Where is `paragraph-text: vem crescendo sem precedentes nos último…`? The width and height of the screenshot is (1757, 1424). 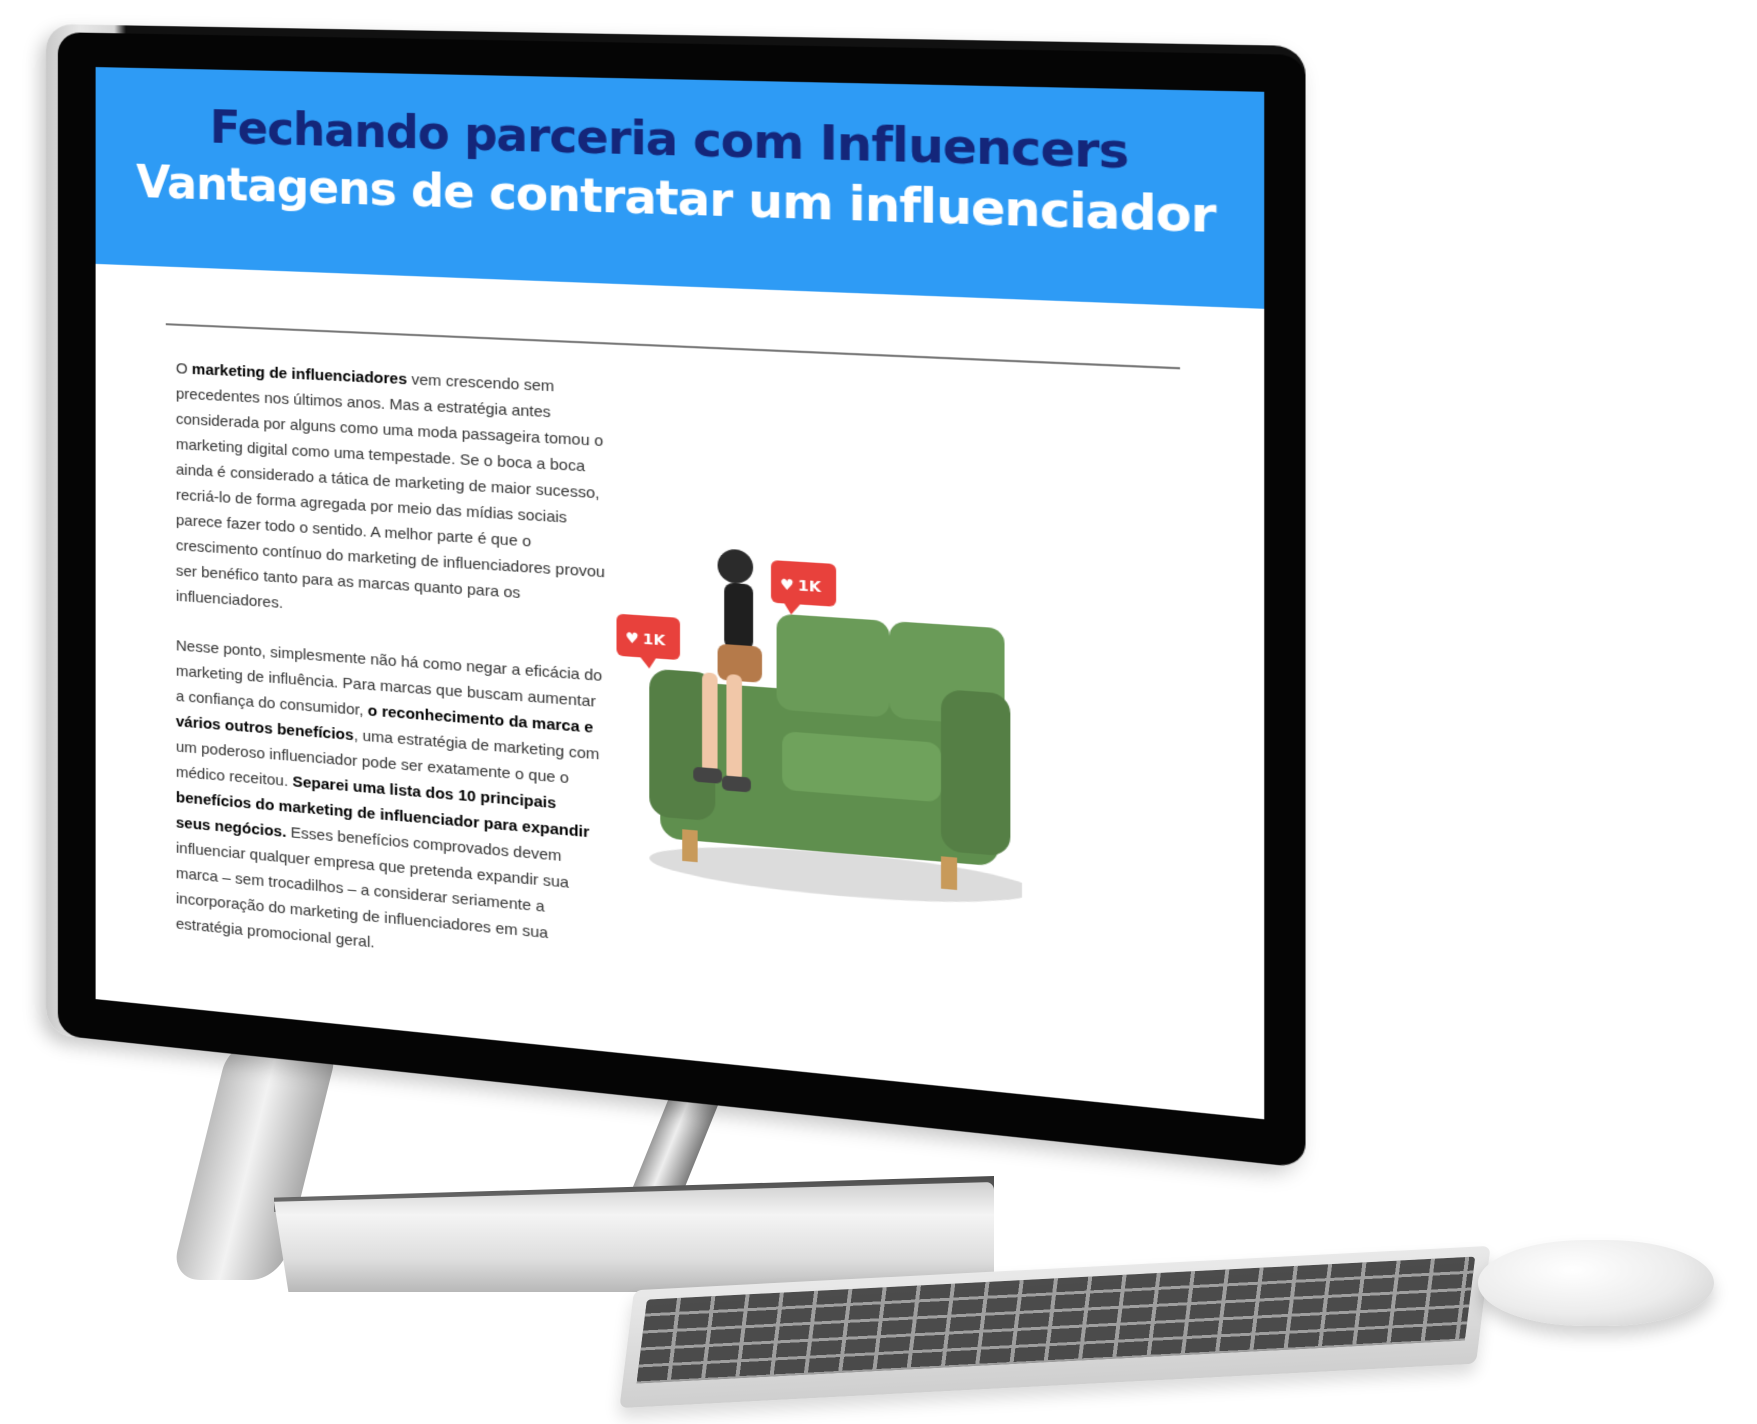
paragraph-text: vem crescendo sem precedentes nos último… is located at coordinates (390, 491).